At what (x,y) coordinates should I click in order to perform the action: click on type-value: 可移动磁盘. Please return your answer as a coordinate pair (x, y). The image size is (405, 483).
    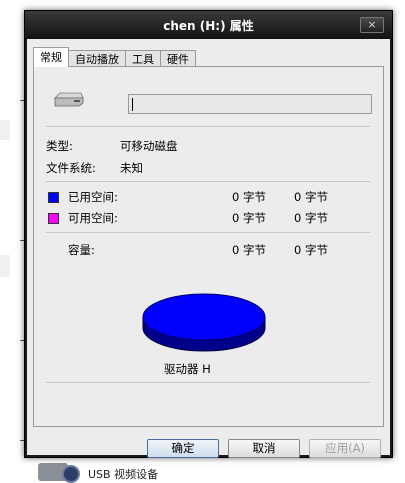
    Looking at the image, I should click on (149, 146).